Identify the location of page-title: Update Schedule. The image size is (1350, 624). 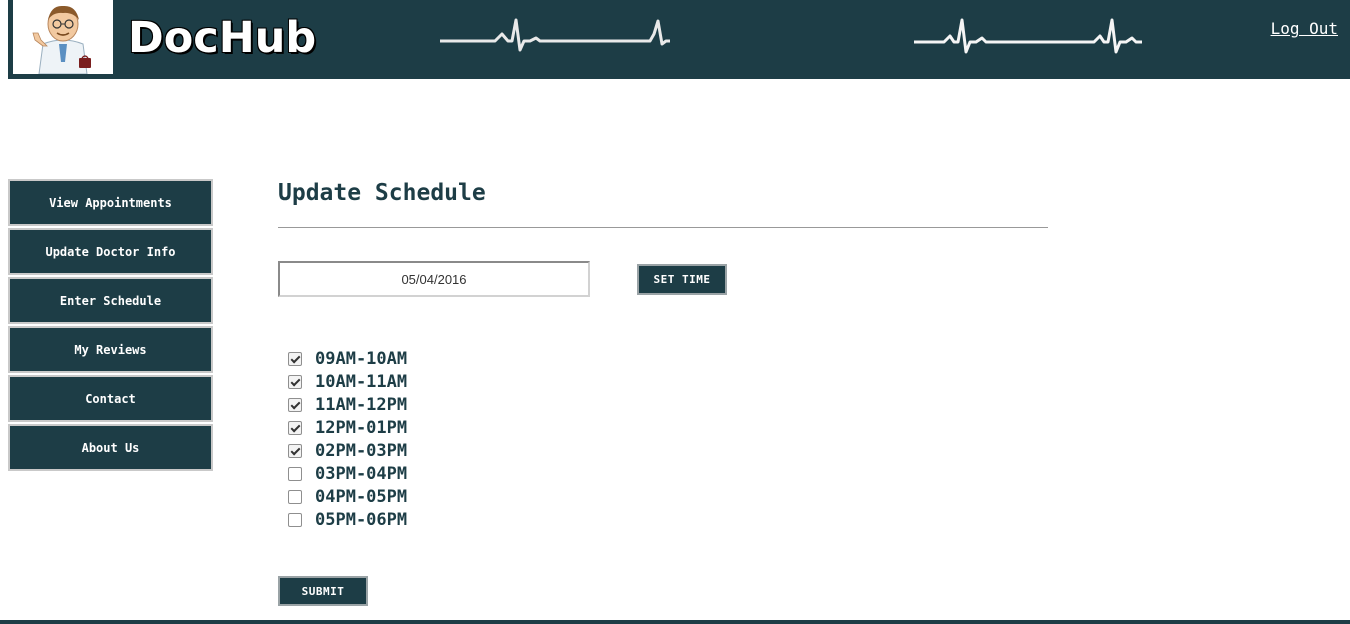
(382, 193).